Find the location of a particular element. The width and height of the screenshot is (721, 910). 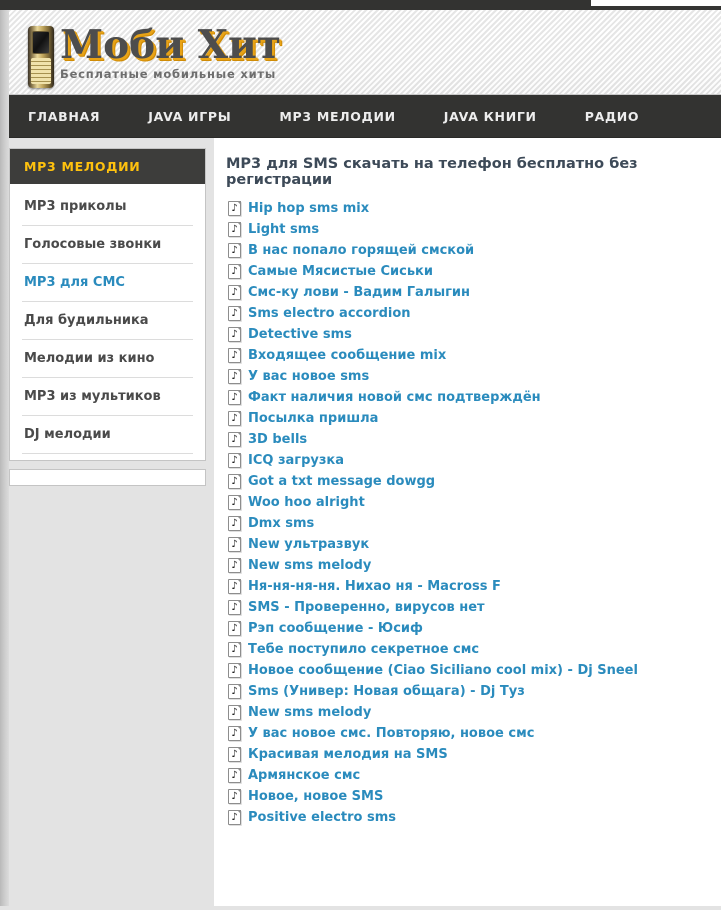

list-item: ♪ ICQ загрузка is located at coordinates (467, 460).